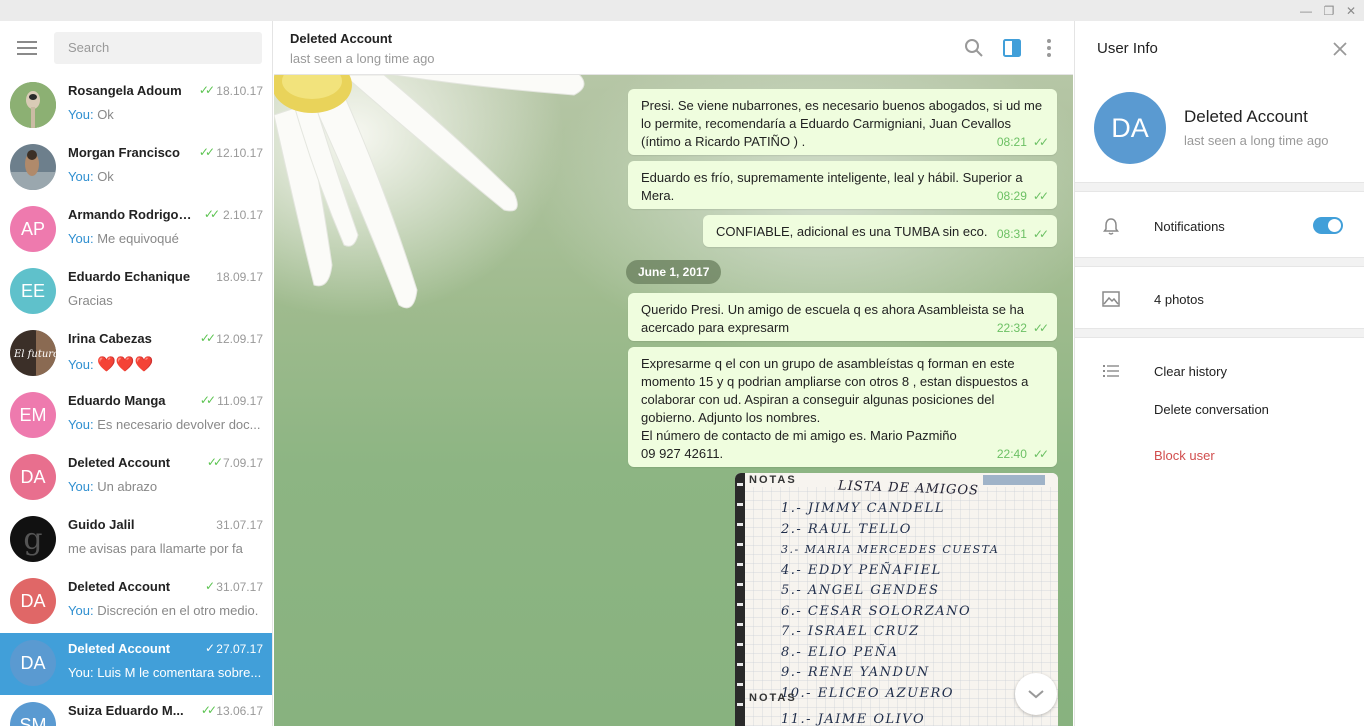  Describe the element at coordinates (1190, 371) in the screenshot. I see `clear-history-button: Clear history` at that location.